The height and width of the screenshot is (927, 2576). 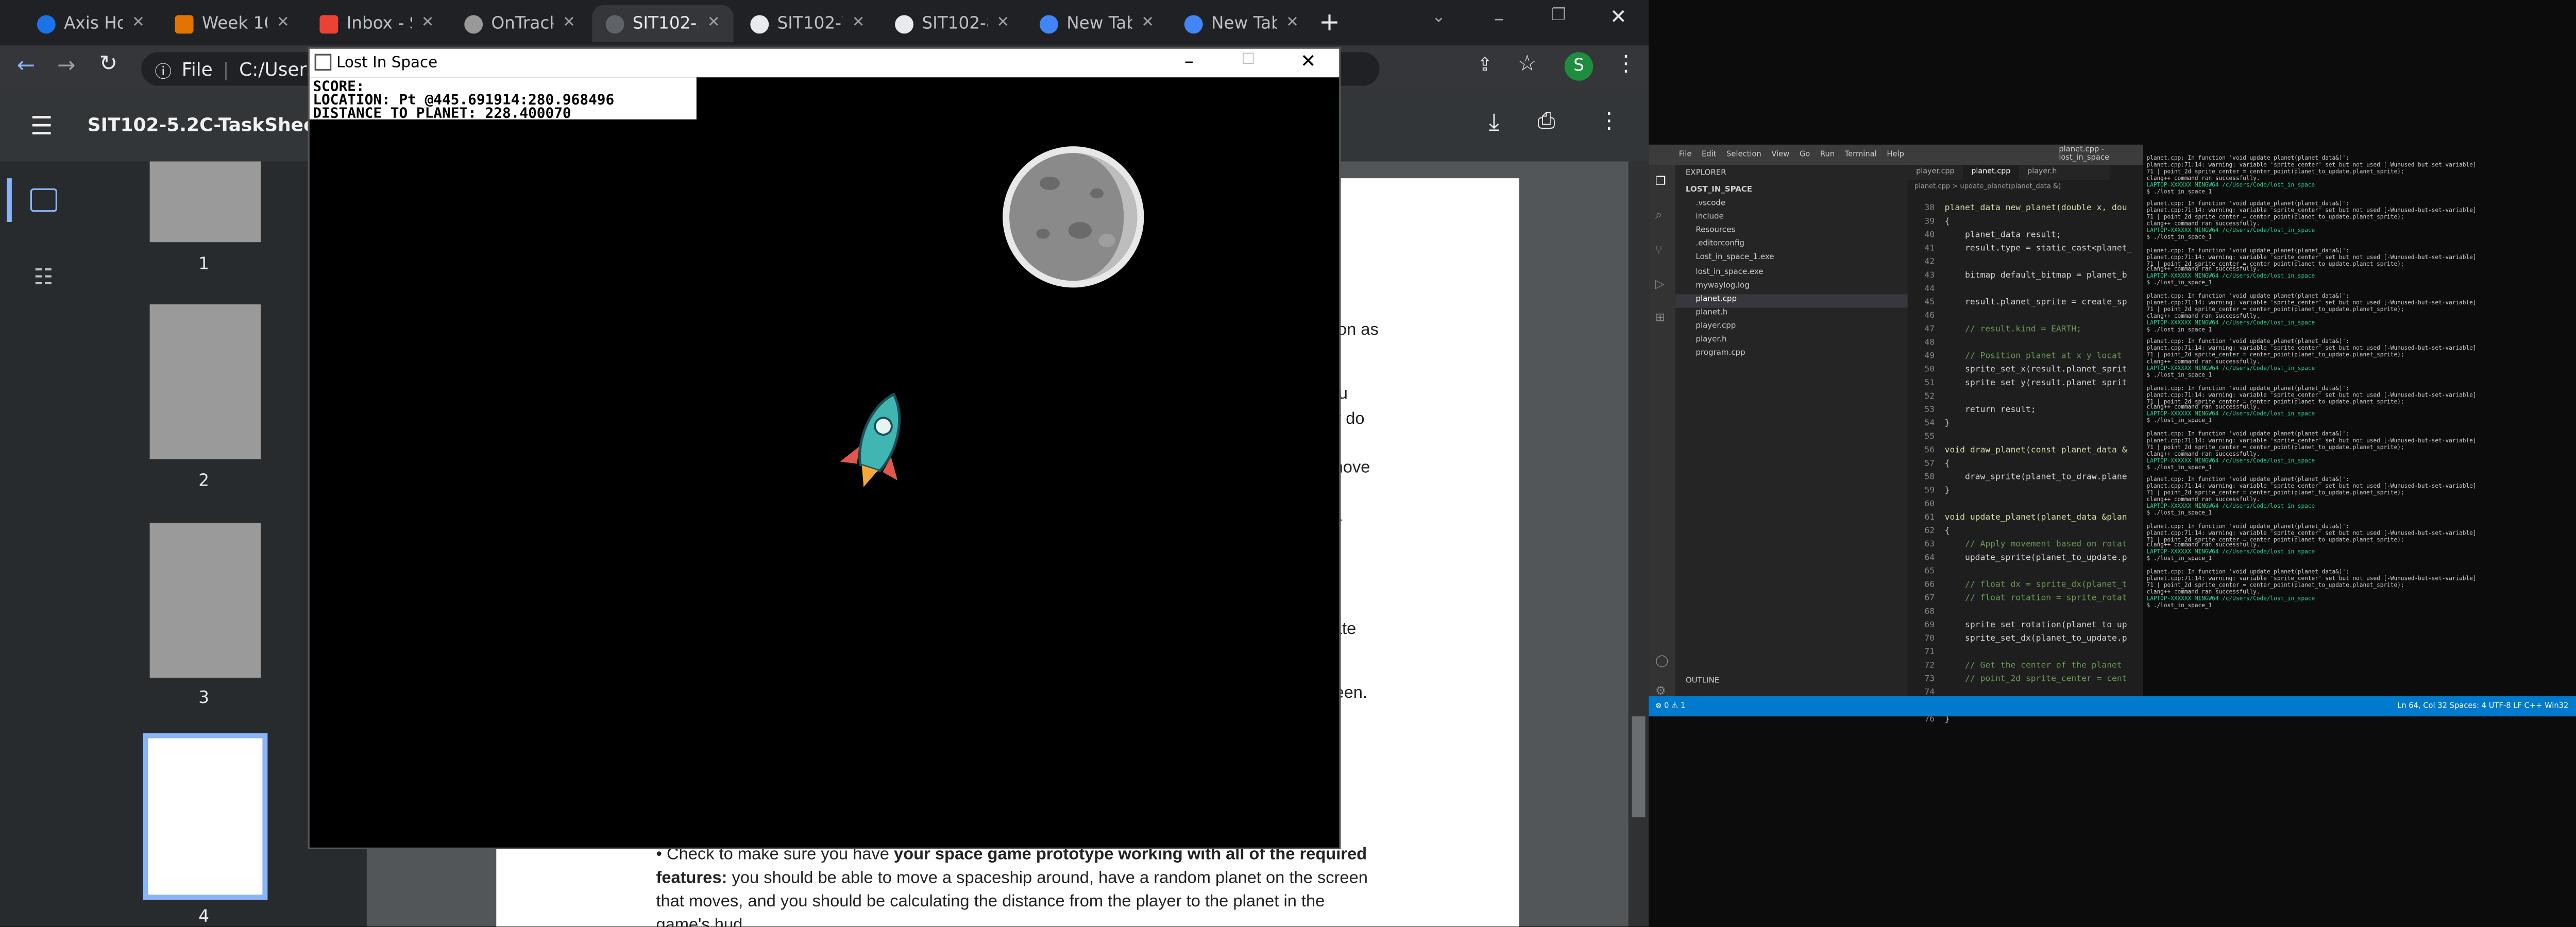 I want to click on profile-avatar: S, so click(x=1579, y=66).